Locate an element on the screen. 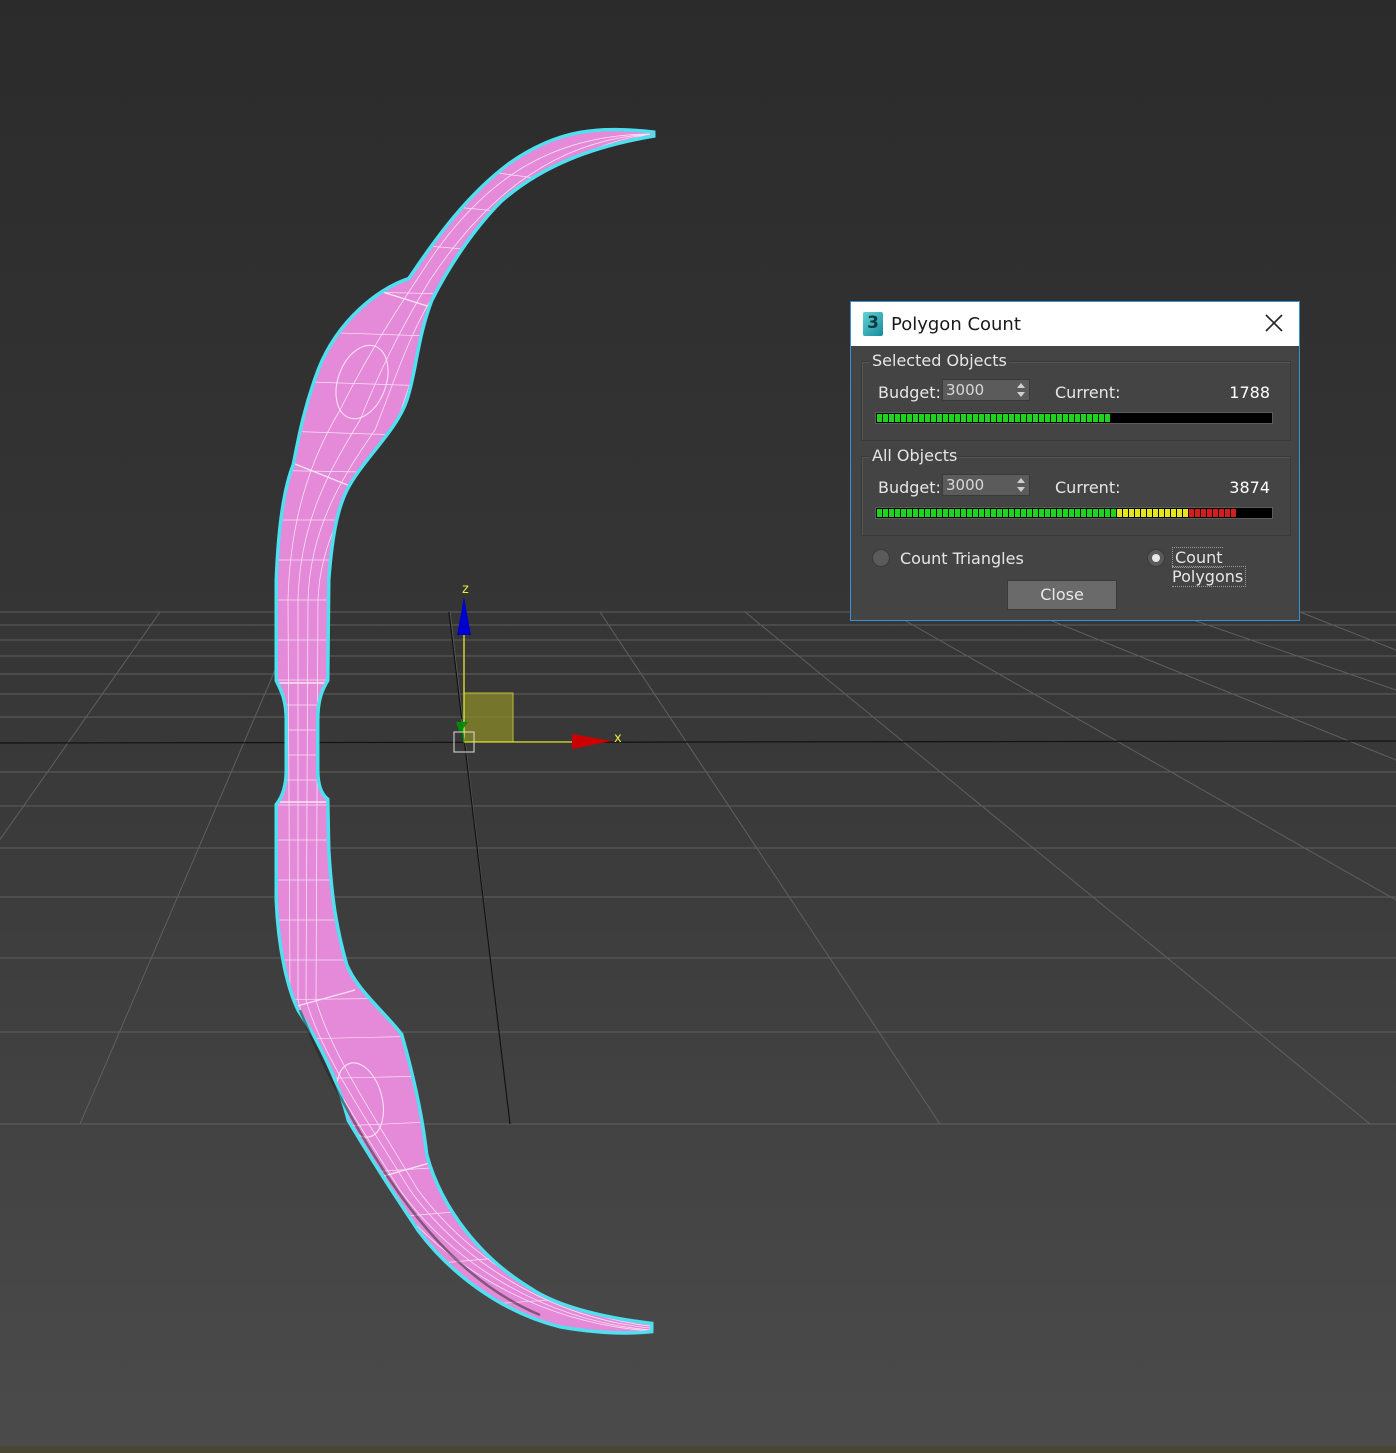 This screenshot has width=1396, height=1453. close-button: Close is located at coordinates (1062, 595).